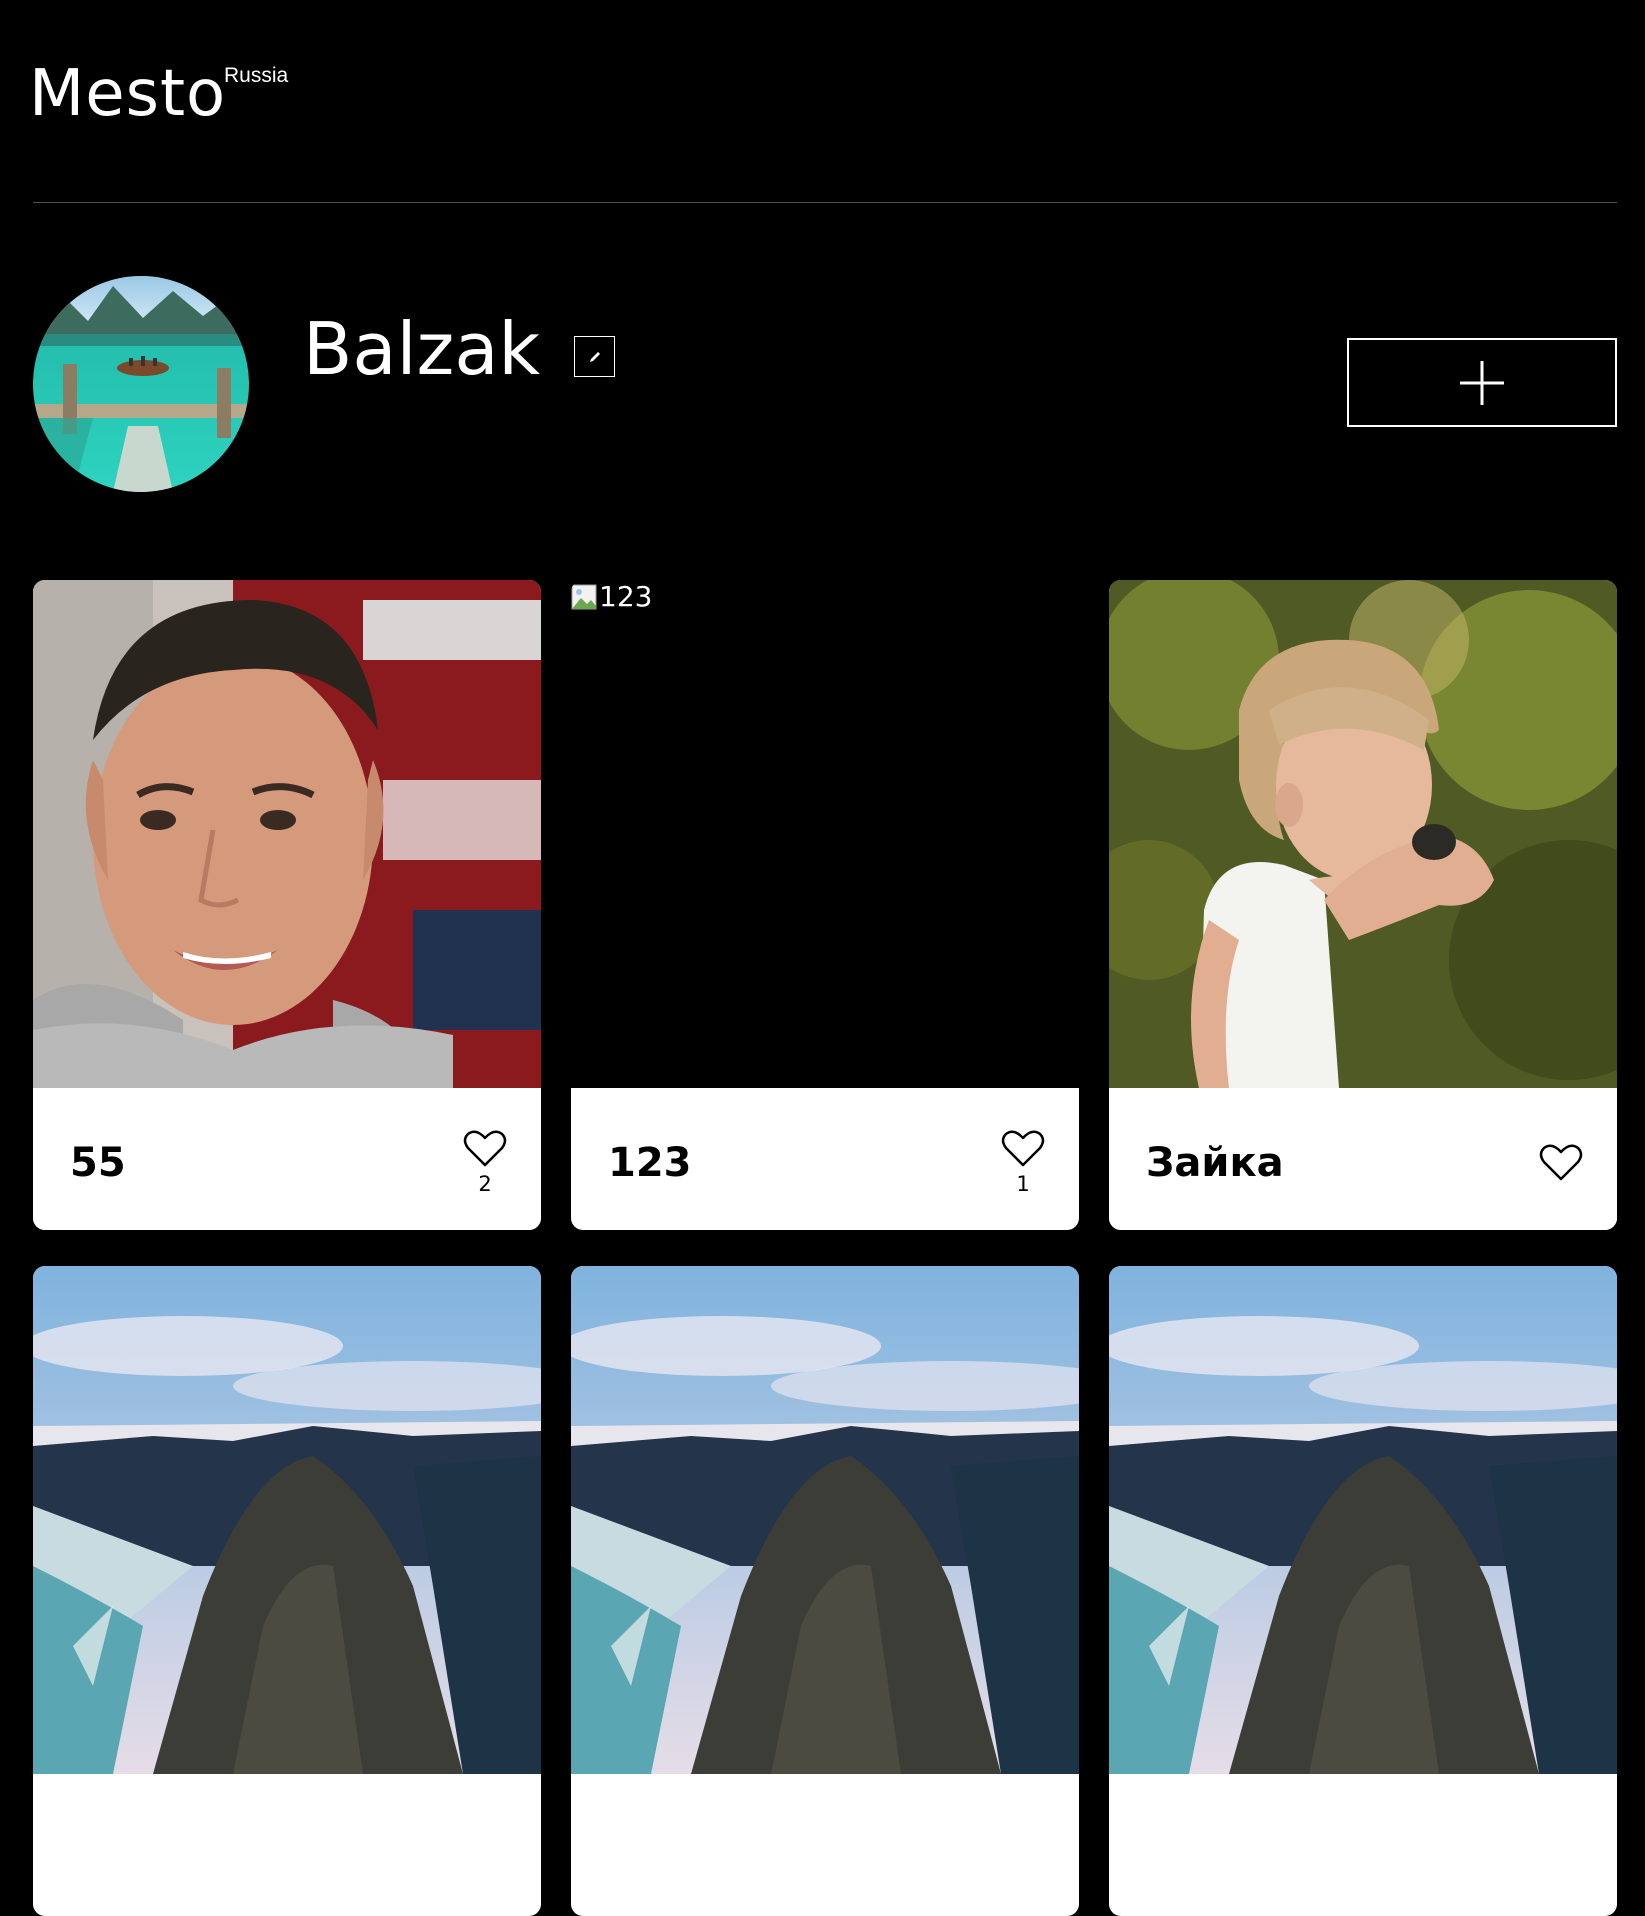 The height and width of the screenshot is (1916, 1645). What do you see at coordinates (141, 384) in the screenshot?
I see `avatar` at bounding box center [141, 384].